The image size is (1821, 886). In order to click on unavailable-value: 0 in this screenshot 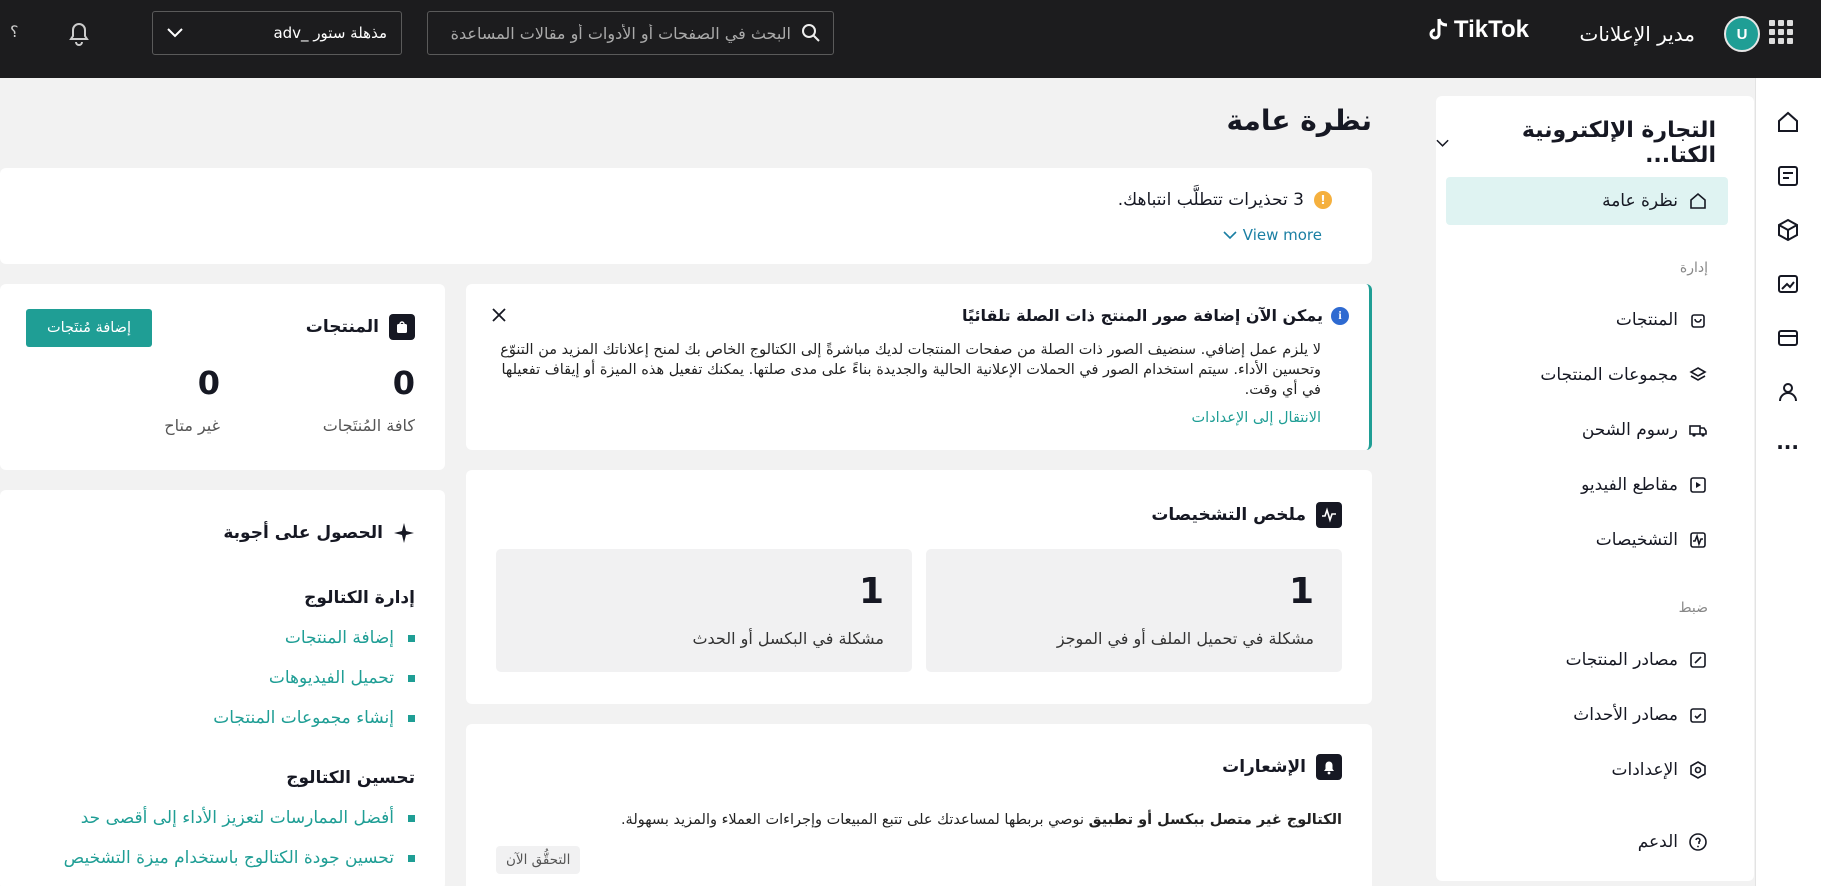, I will do `click(208, 383)`.